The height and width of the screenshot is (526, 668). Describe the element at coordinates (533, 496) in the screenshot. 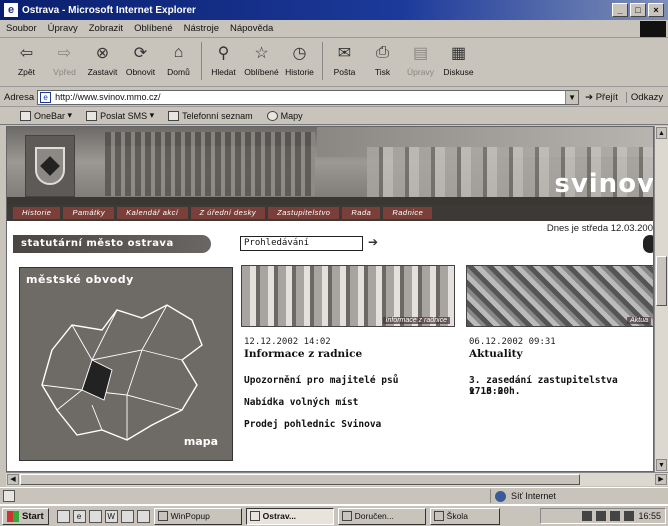

I see `zone-label: Síť Internet` at that location.